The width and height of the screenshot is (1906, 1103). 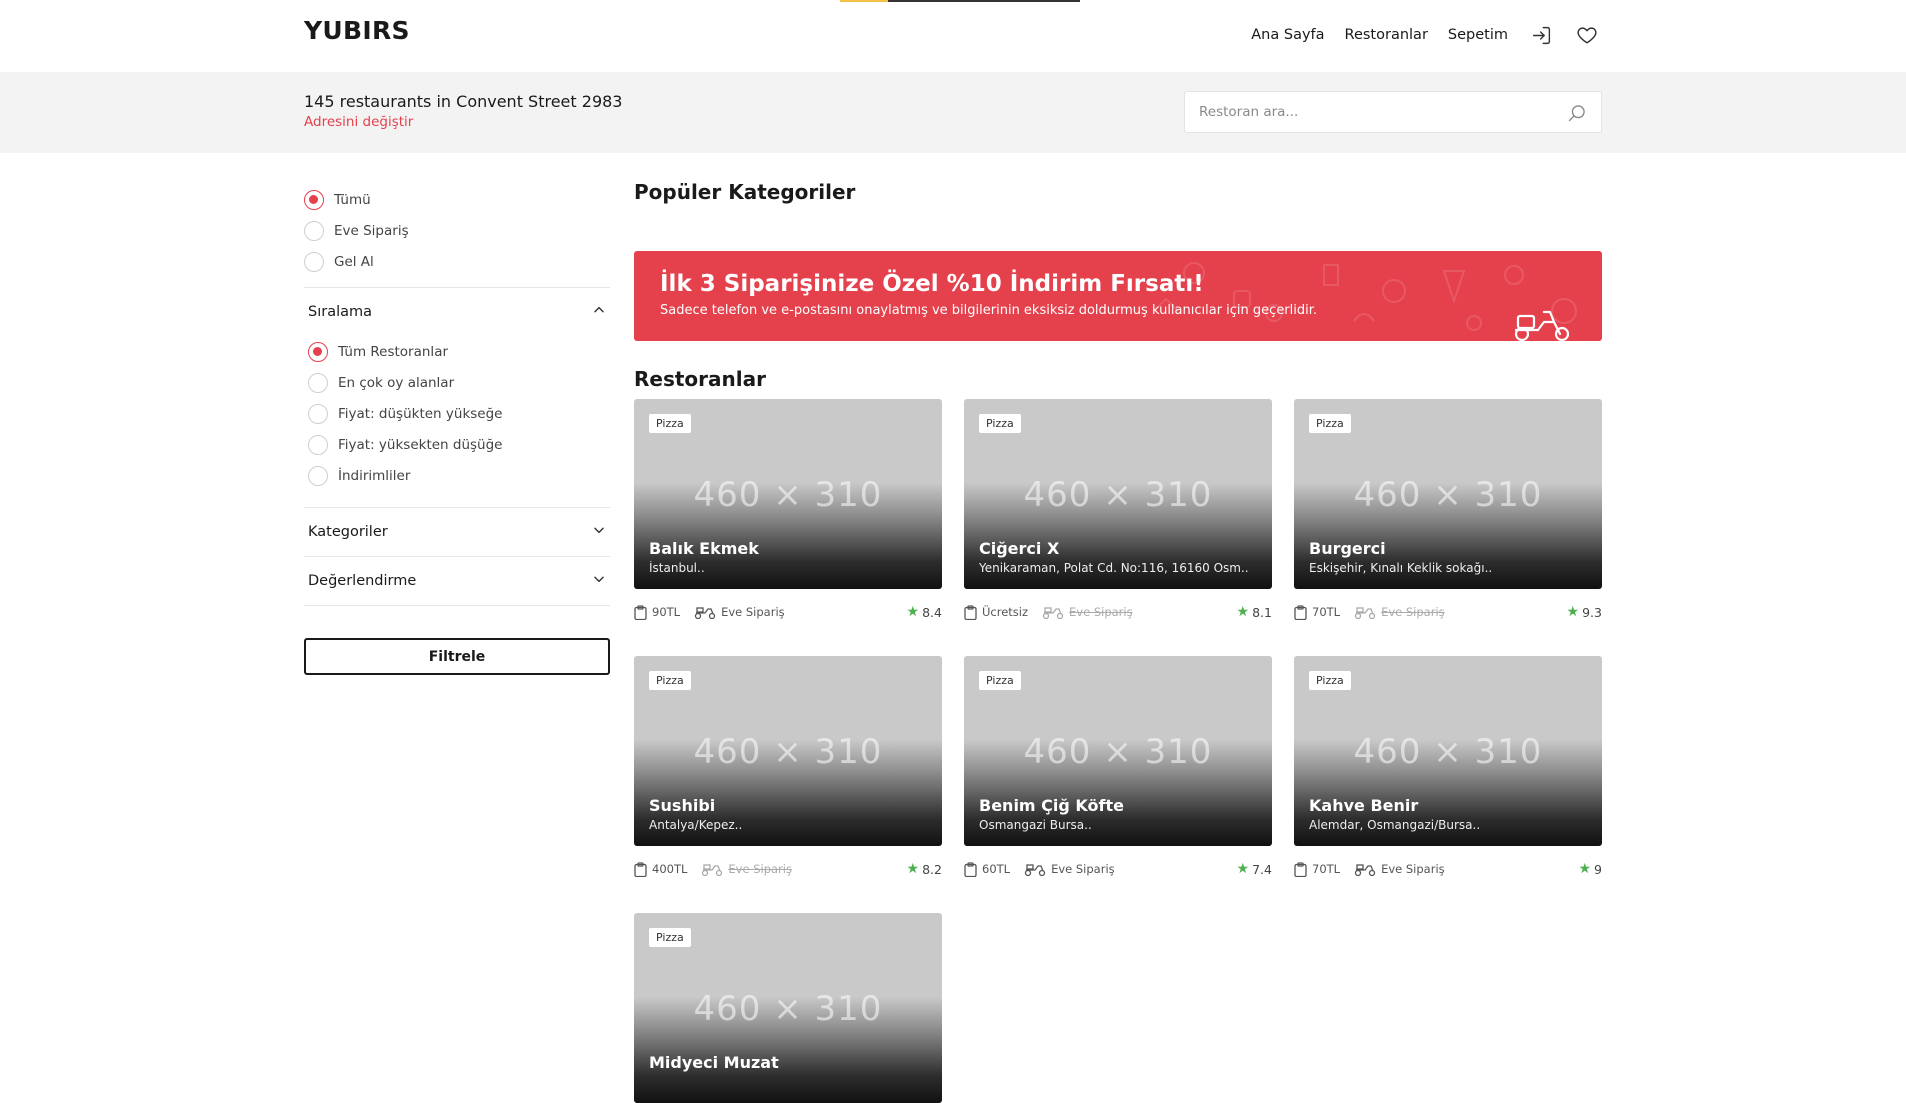 I want to click on radio-all: Tümü, so click(x=457, y=199).